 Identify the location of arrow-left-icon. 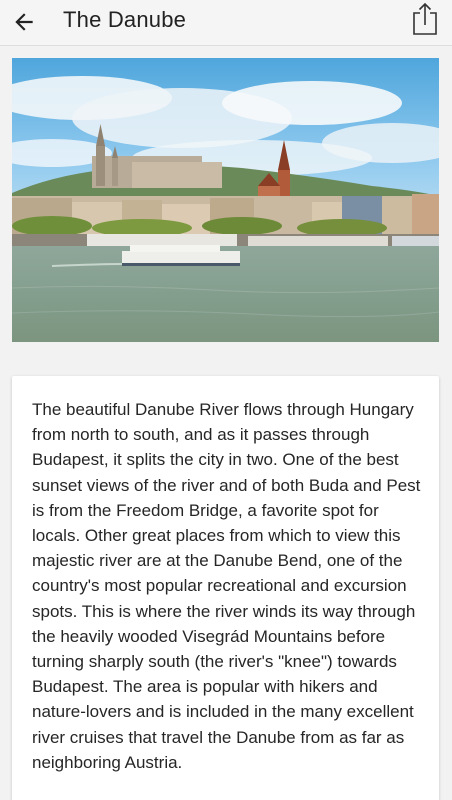
(24, 22).